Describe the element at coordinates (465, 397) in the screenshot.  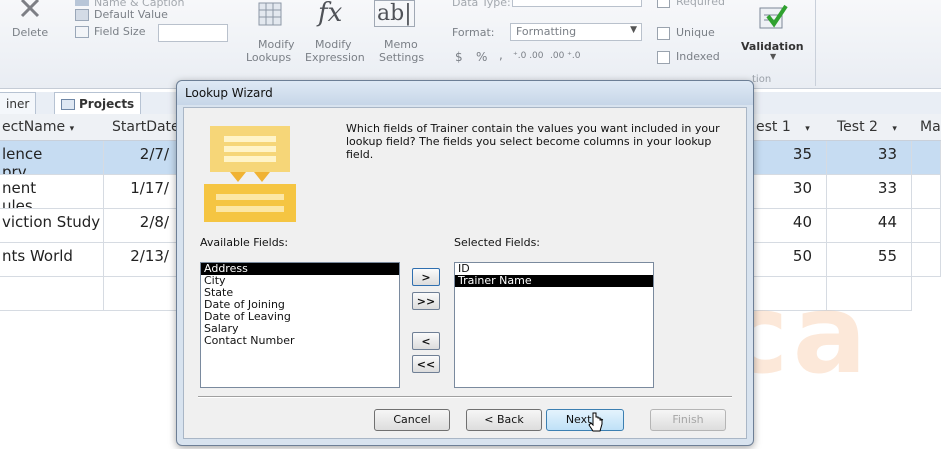
I see `divider` at that location.